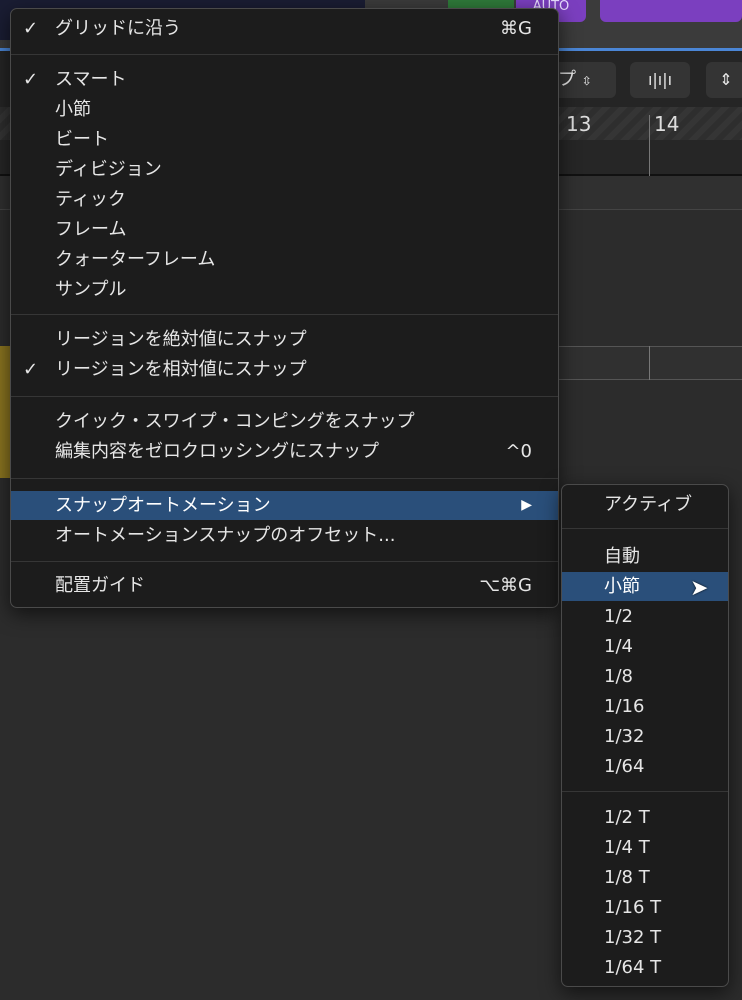 This screenshot has width=742, height=1000. Describe the element at coordinates (699, 588) in the screenshot. I see `mouse-cursor-icon: ➤` at that location.